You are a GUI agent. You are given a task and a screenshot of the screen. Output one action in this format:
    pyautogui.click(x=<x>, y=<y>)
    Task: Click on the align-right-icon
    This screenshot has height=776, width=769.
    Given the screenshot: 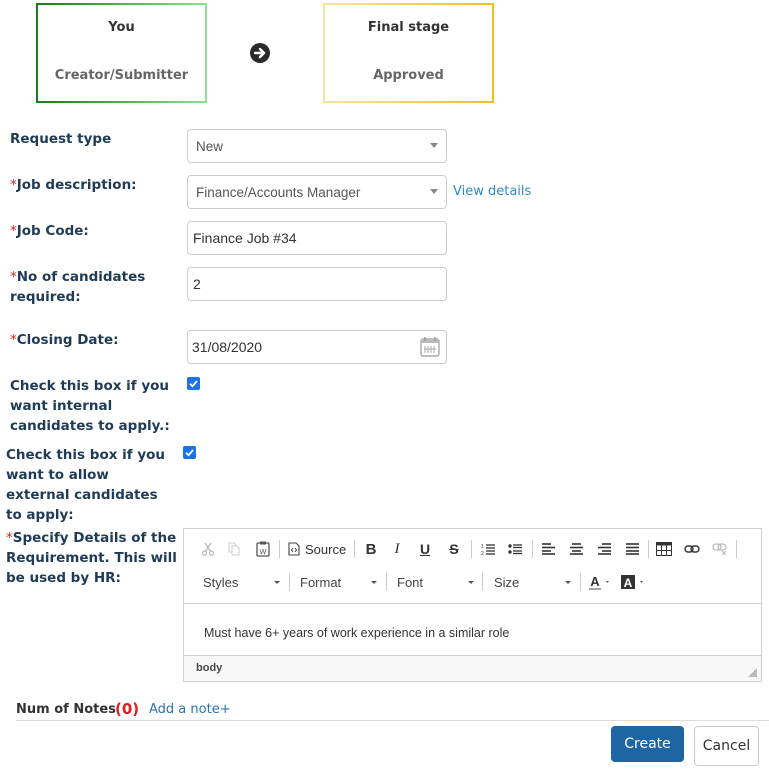 What is the action you would take?
    pyautogui.click(x=604, y=549)
    